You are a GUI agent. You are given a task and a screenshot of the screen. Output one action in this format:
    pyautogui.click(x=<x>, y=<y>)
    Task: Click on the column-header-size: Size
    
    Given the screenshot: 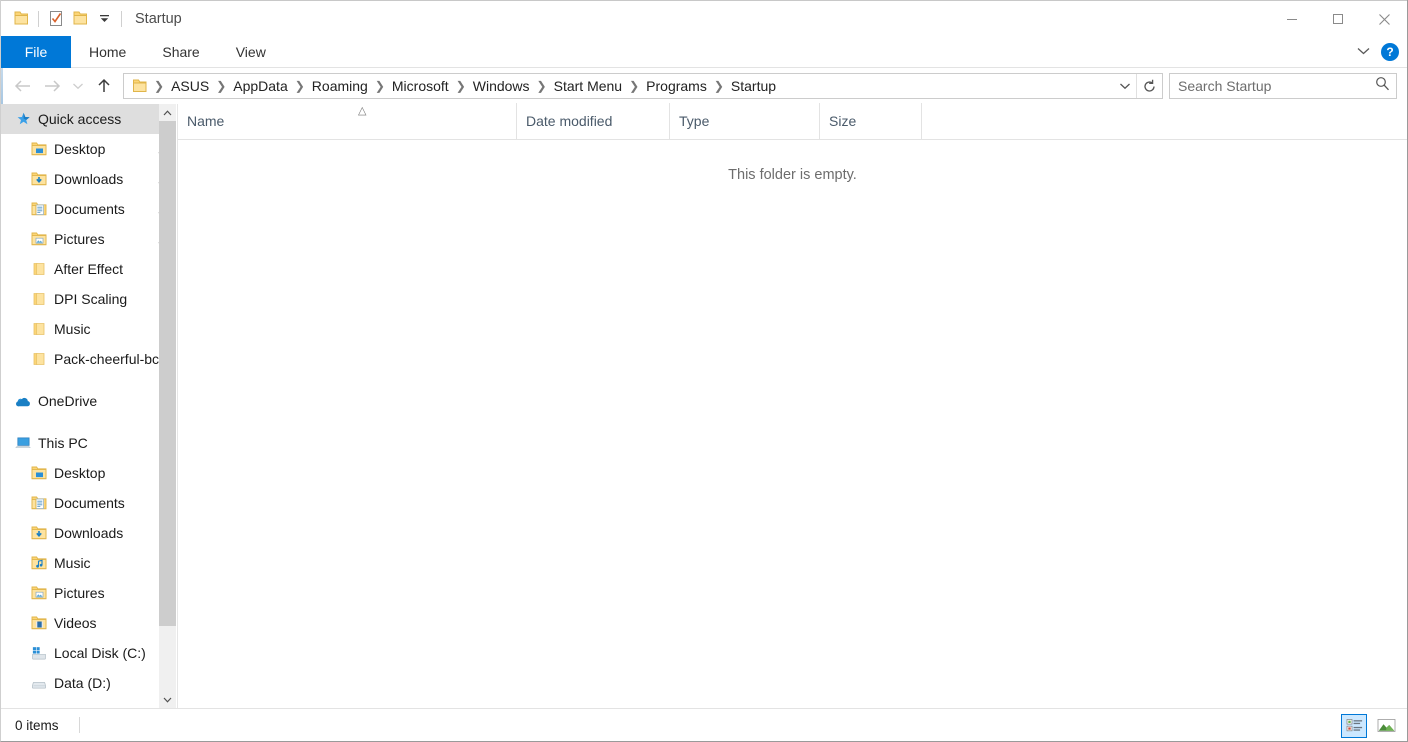 What is the action you would take?
    pyautogui.click(x=871, y=121)
    